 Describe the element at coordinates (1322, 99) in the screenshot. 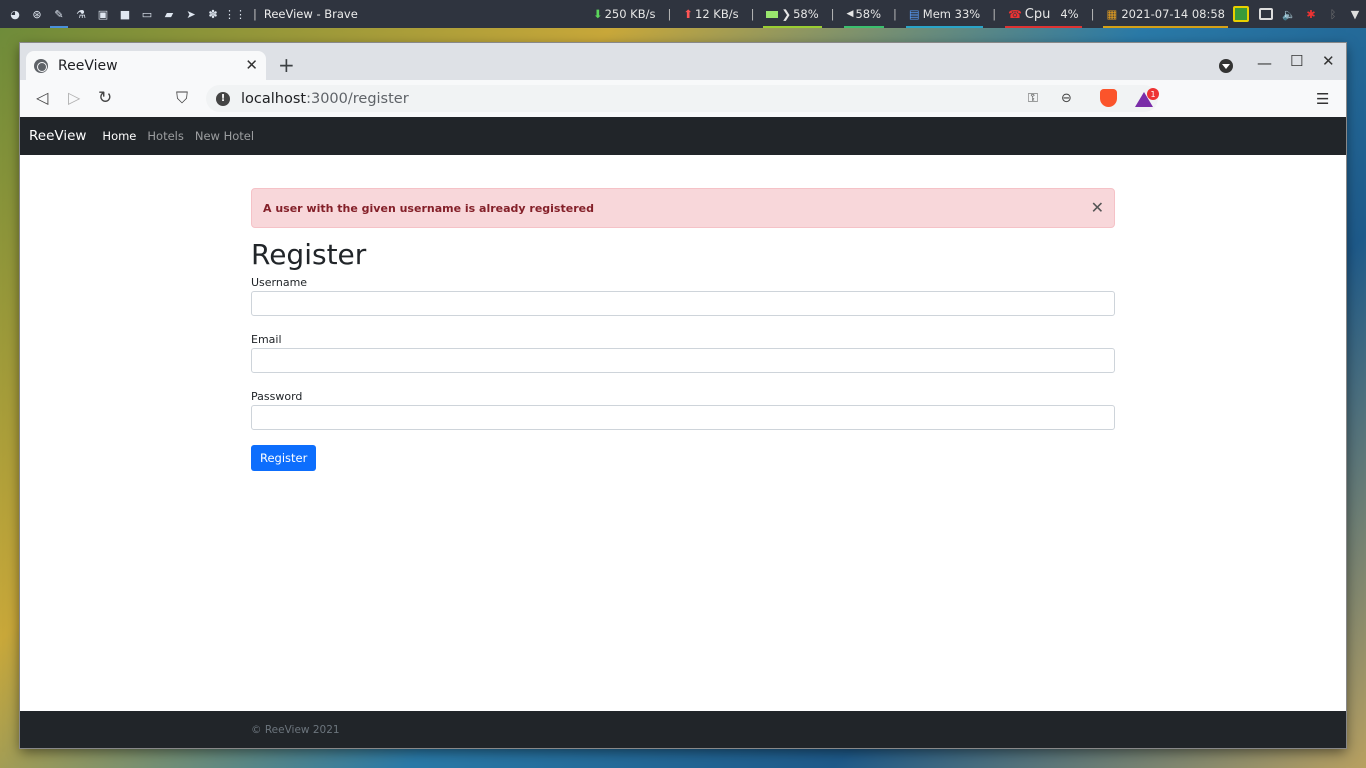

I see `menu-icon: ☰` at that location.